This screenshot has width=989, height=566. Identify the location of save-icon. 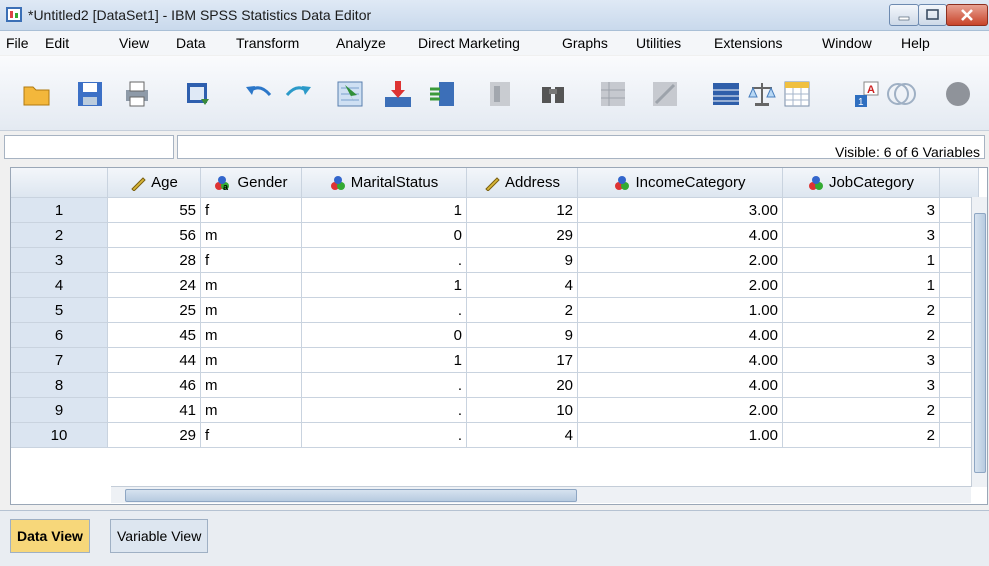
(90, 94).